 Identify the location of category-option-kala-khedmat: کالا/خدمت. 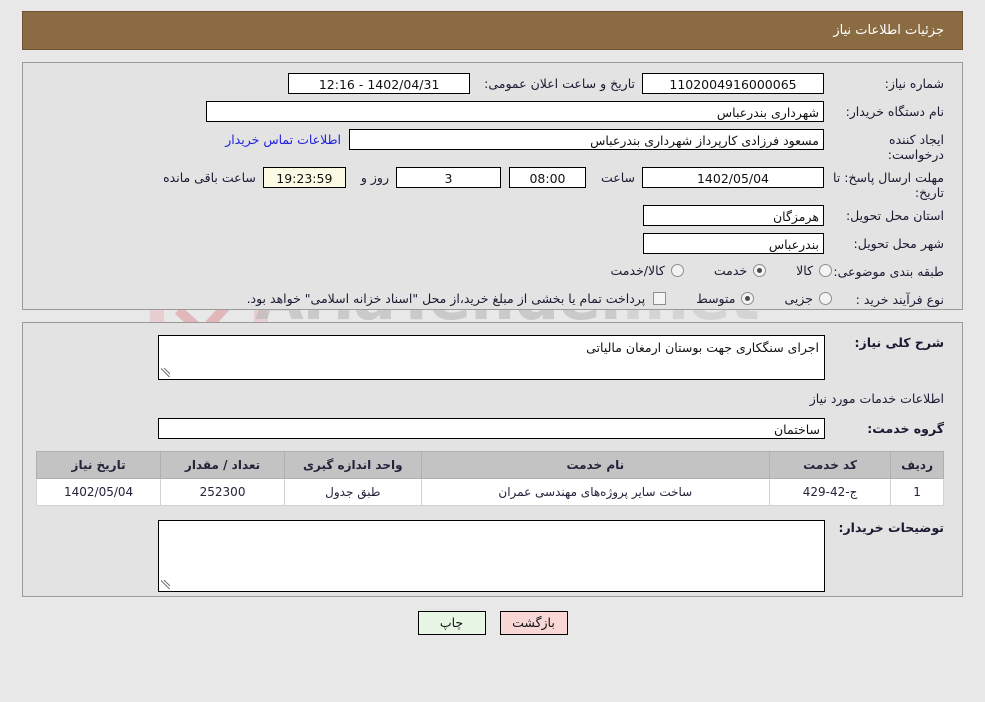
(647, 270).